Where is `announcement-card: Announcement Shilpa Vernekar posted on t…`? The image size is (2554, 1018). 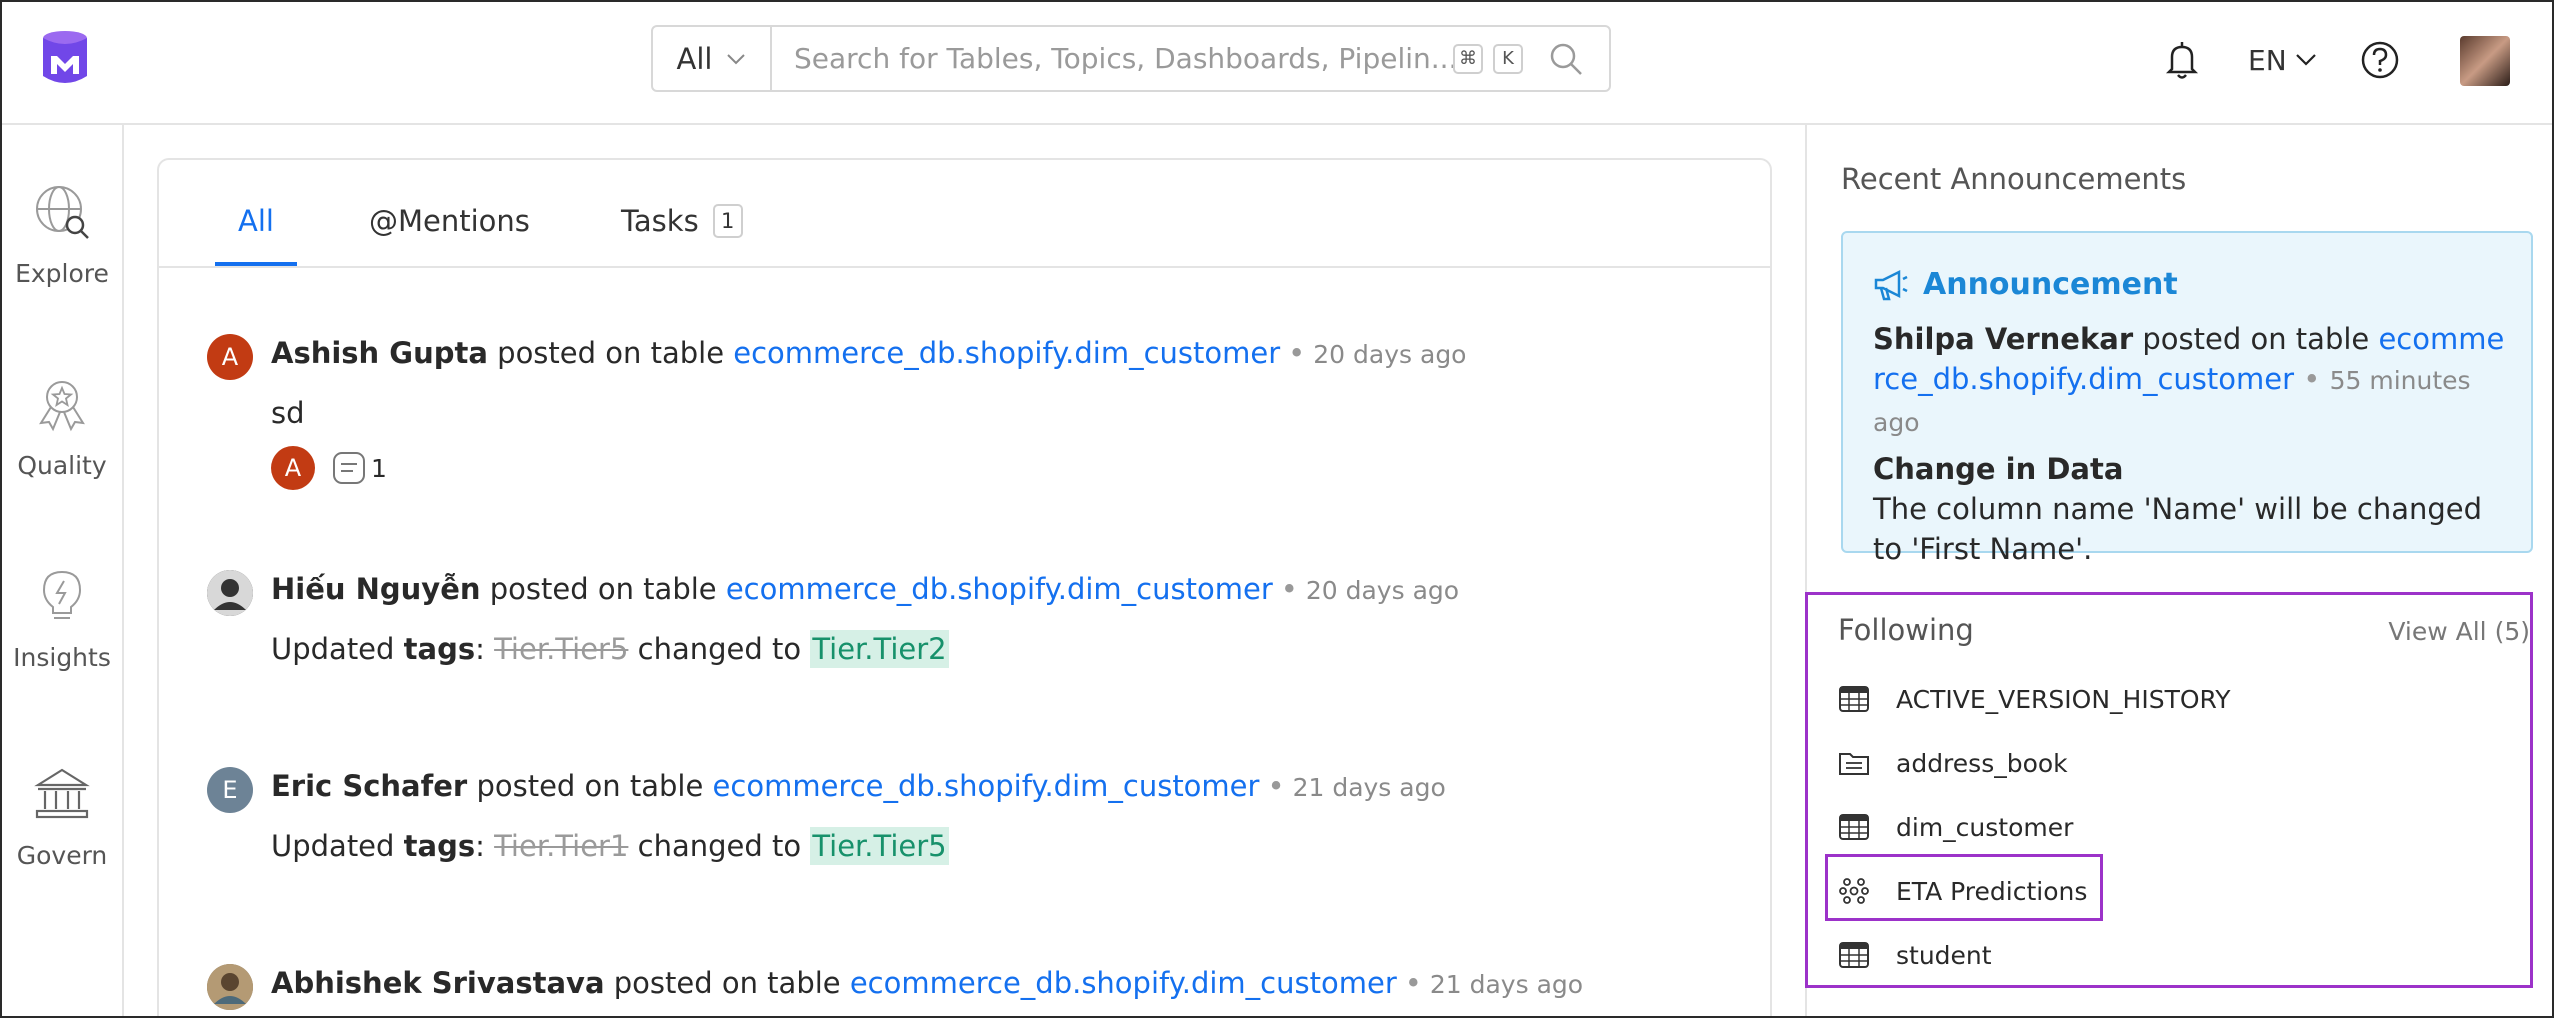
announcement-card: Announcement Shilpa Vernekar posted on t… is located at coordinates (2187, 398).